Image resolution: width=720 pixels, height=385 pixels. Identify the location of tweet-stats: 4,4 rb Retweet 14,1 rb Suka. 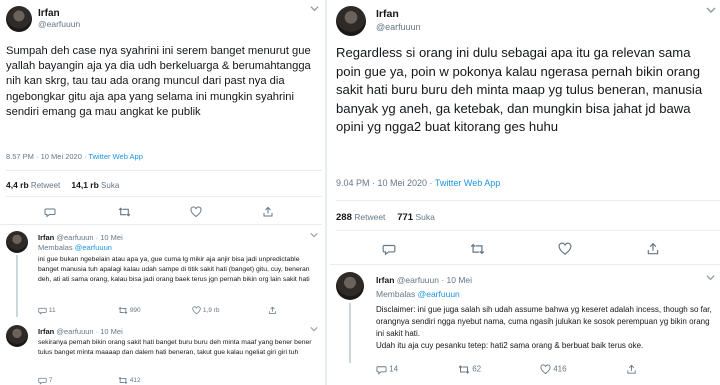
(63, 185).